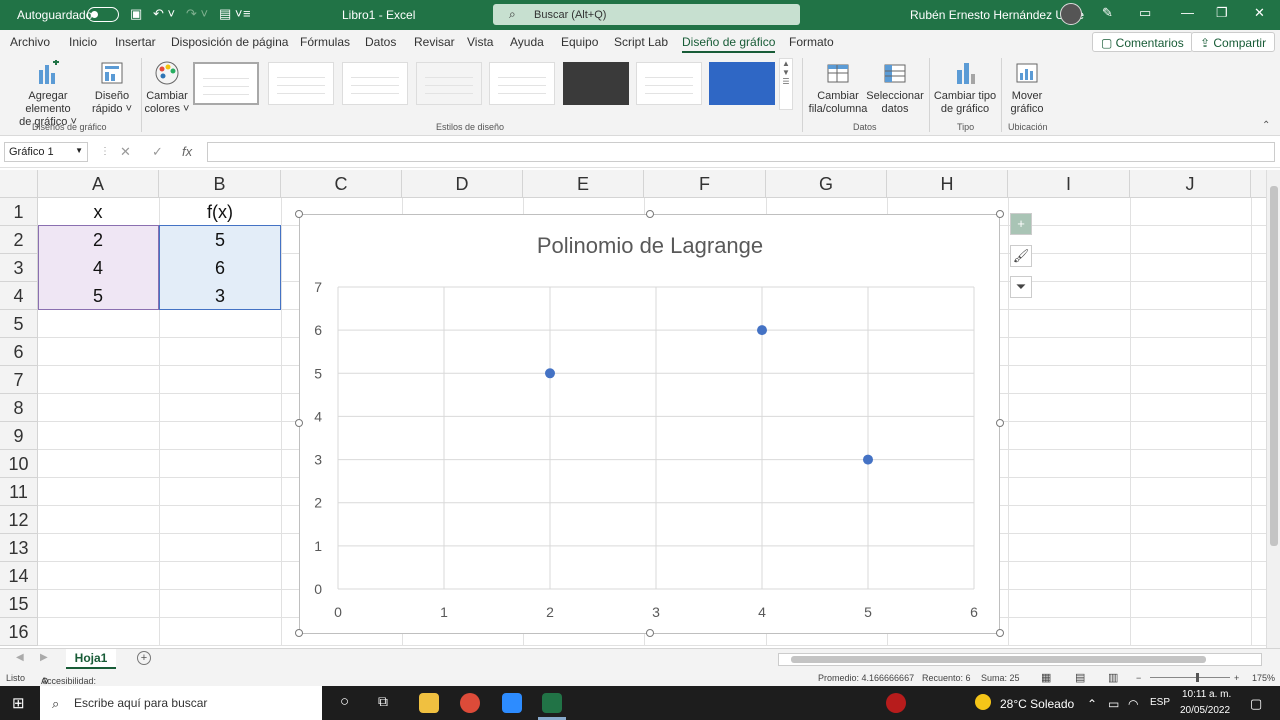 The height and width of the screenshot is (720, 1280). Describe the element at coordinates (187, 151) in the screenshot. I see `insert-function-icon: fx` at that location.